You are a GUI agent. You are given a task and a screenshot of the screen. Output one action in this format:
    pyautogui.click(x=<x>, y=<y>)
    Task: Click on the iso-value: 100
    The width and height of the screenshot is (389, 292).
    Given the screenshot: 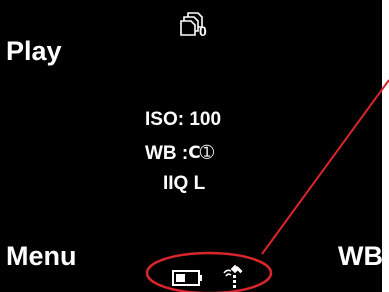 What is the action you would take?
    pyautogui.click(x=205, y=119)
    